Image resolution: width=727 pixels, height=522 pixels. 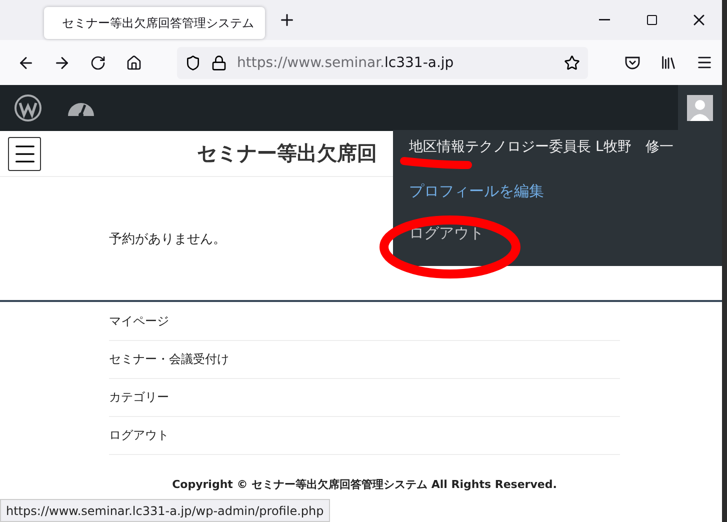 What do you see at coordinates (158, 23) in the screenshot?
I see `tab-title: セミナー等出欠席回答管理システム` at bounding box center [158, 23].